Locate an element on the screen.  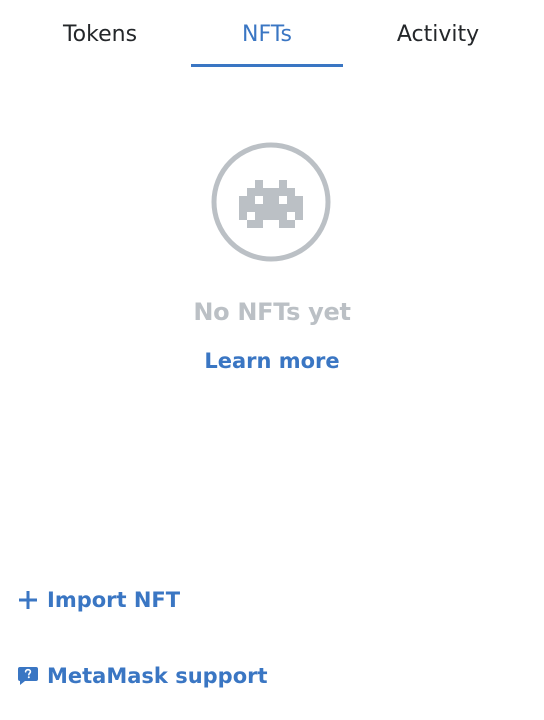
tab-nfts-label: NFTs is located at coordinates (267, 34).